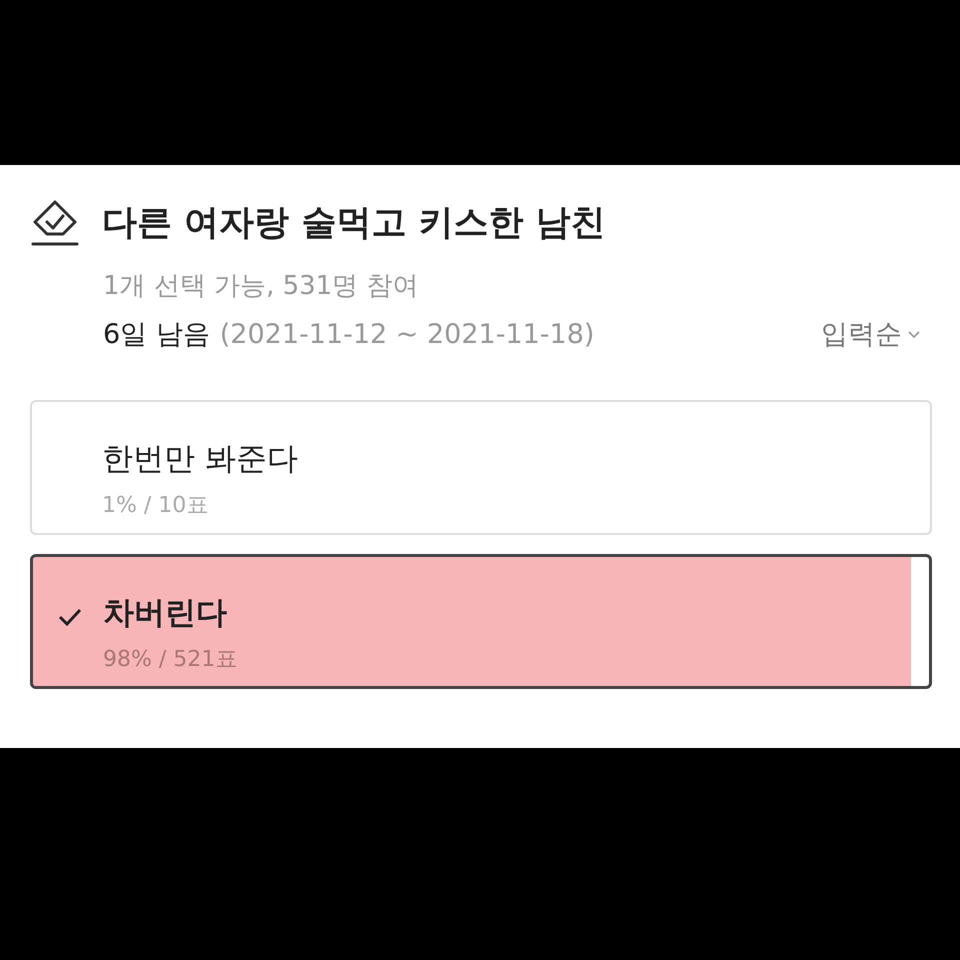  Describe the element at coordinates (200, 459) in the screenshot. I see `option-label: 한번만 봐준다` at that location.